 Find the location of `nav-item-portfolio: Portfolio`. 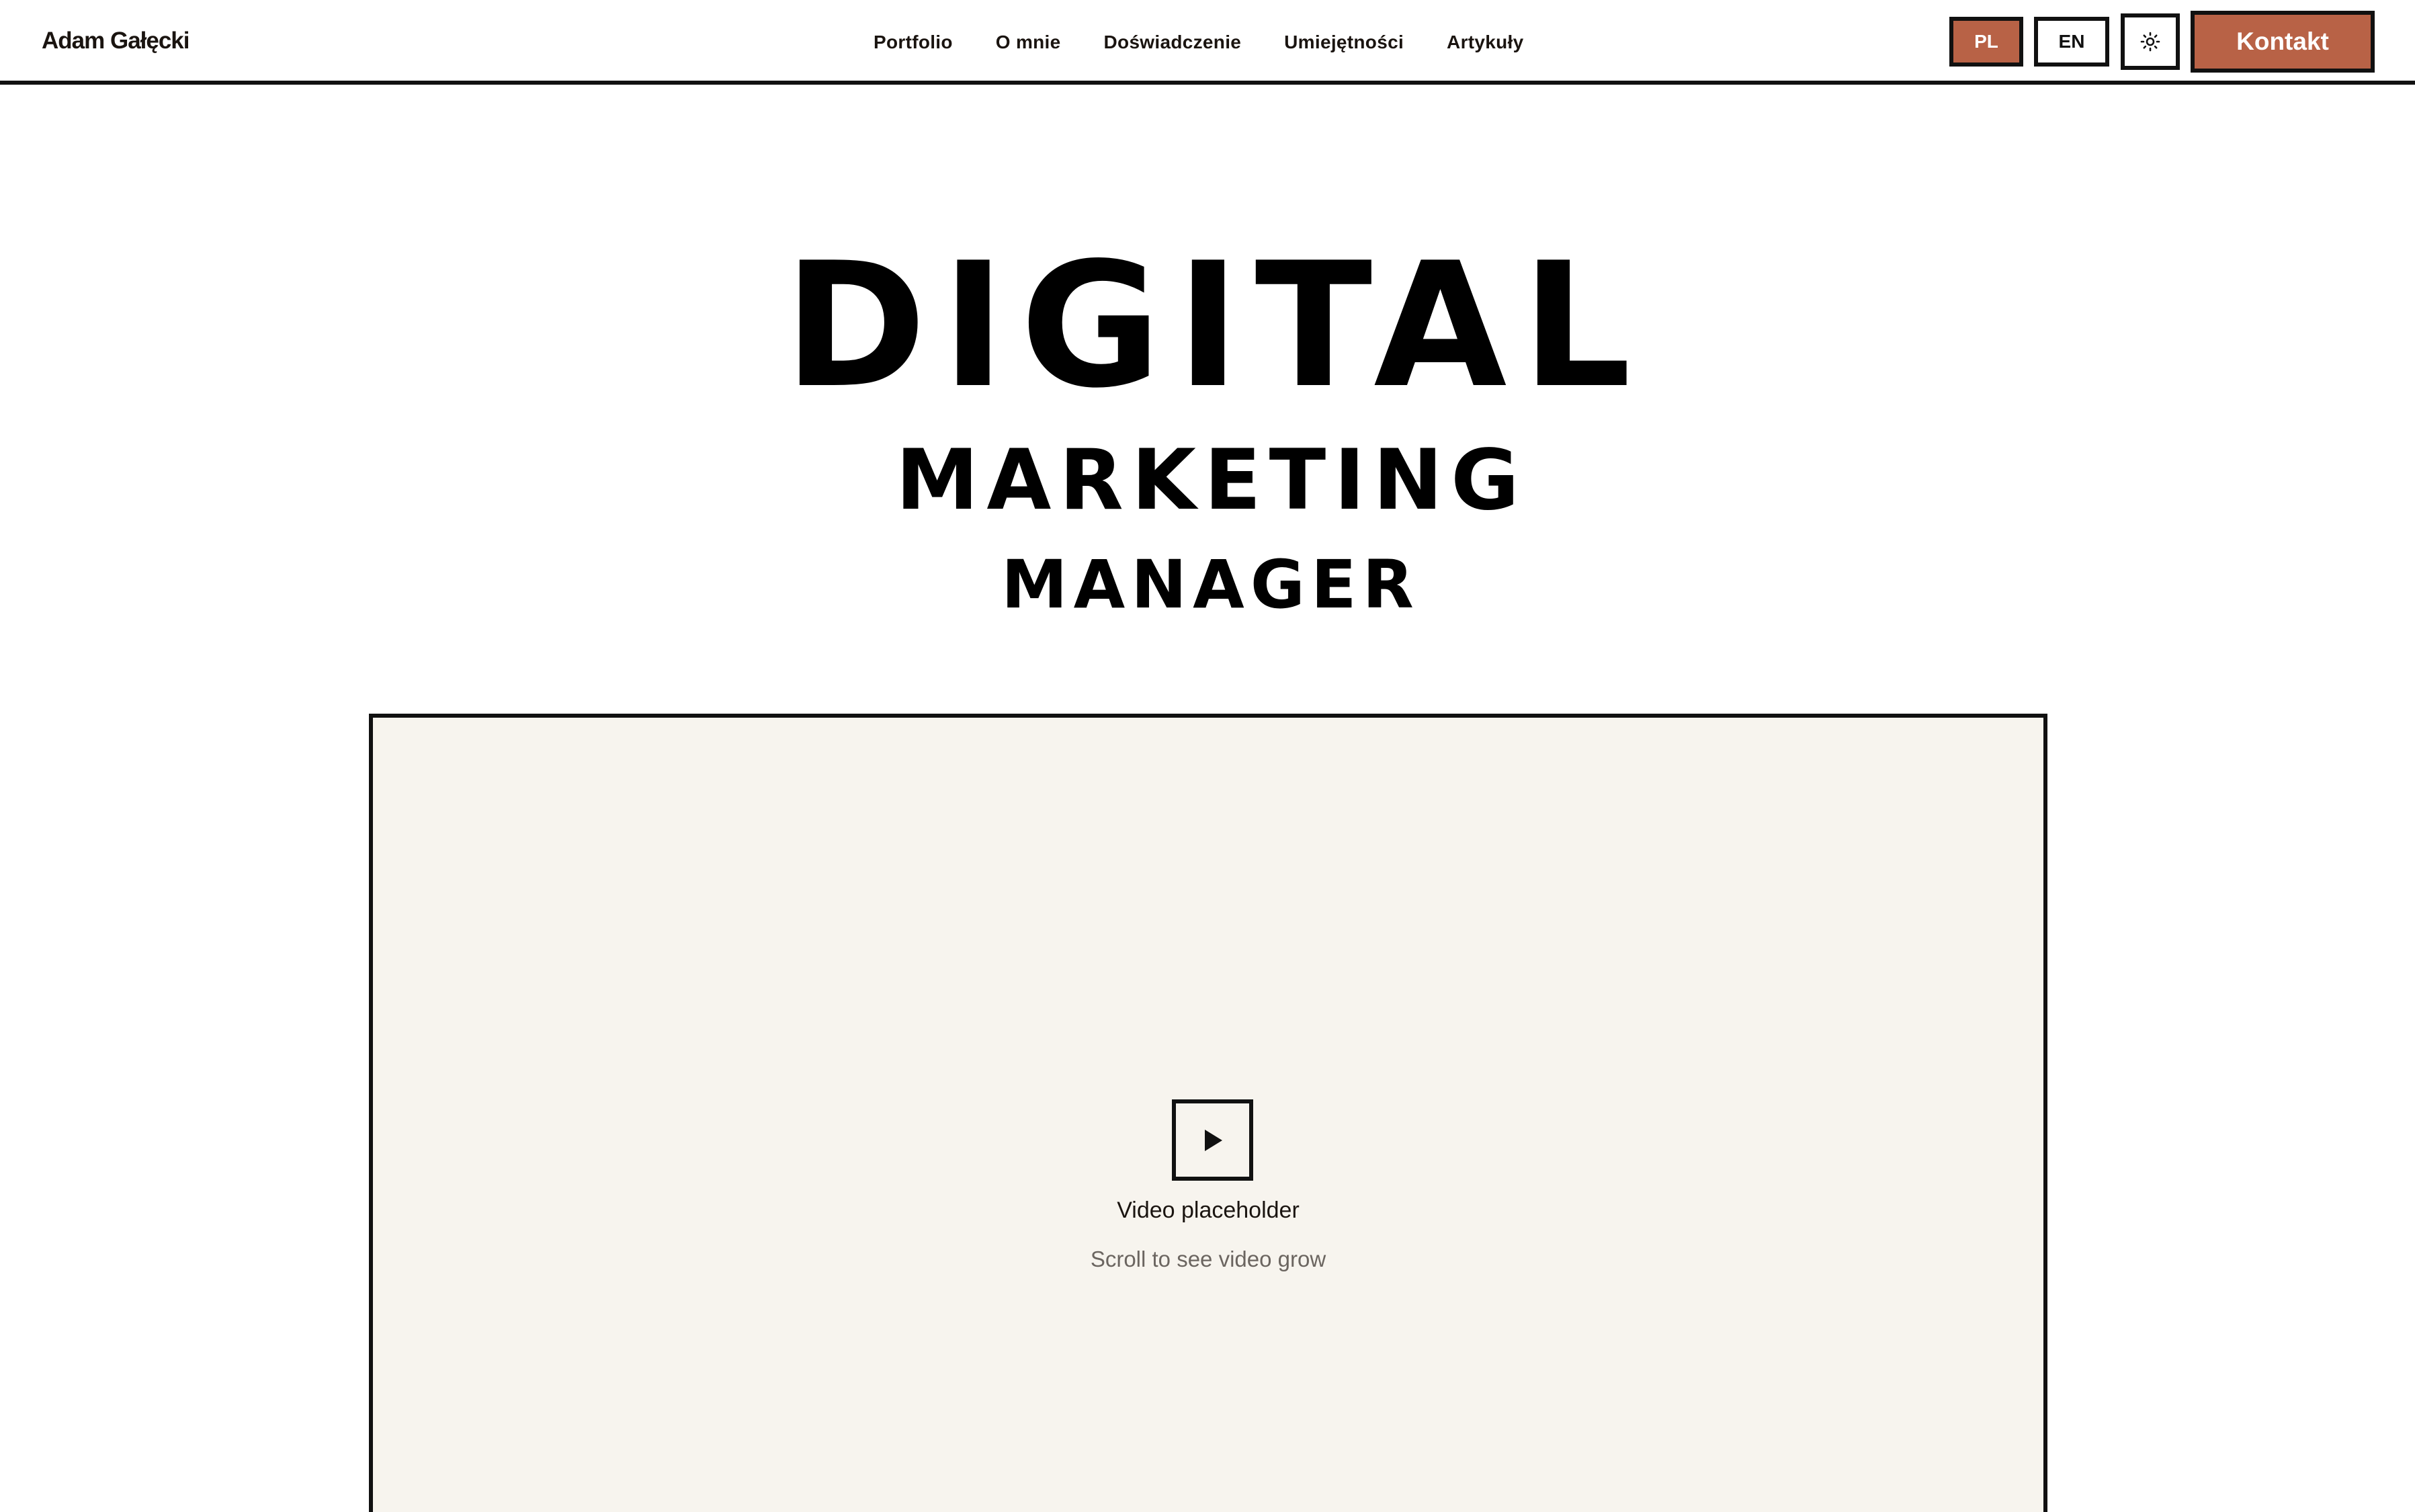

nav-item-portfolio: Portfolio is located at coordinates (913, 42).